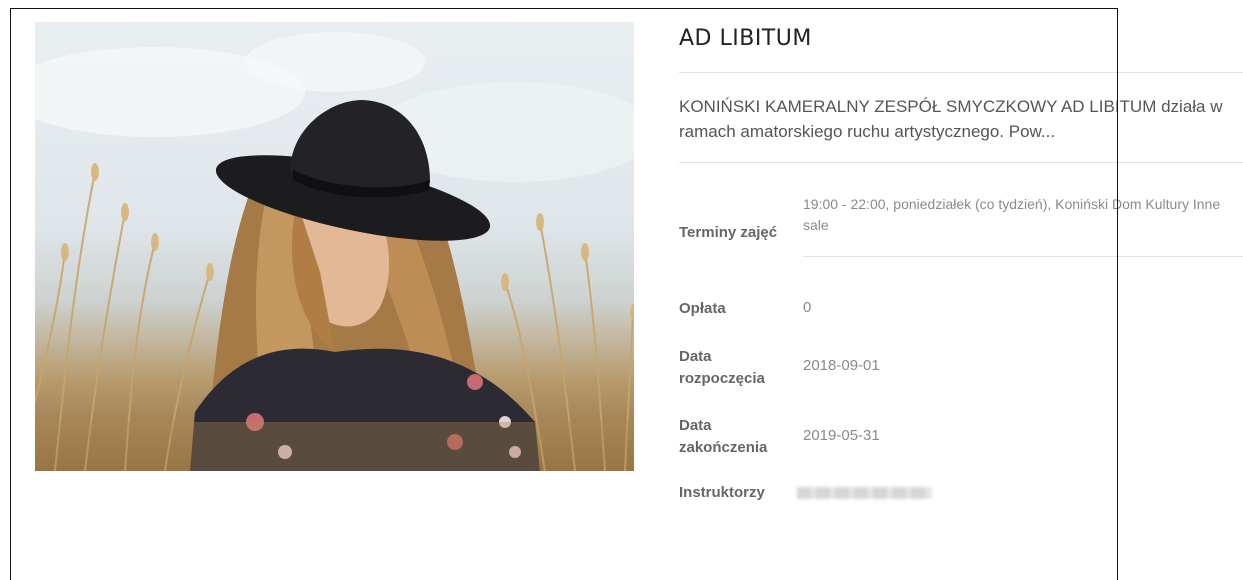  What do you see at coordinates (695, 356) in the screenshot?
I see `start-date-label-line1: Data` at bounding box center [695, 356].